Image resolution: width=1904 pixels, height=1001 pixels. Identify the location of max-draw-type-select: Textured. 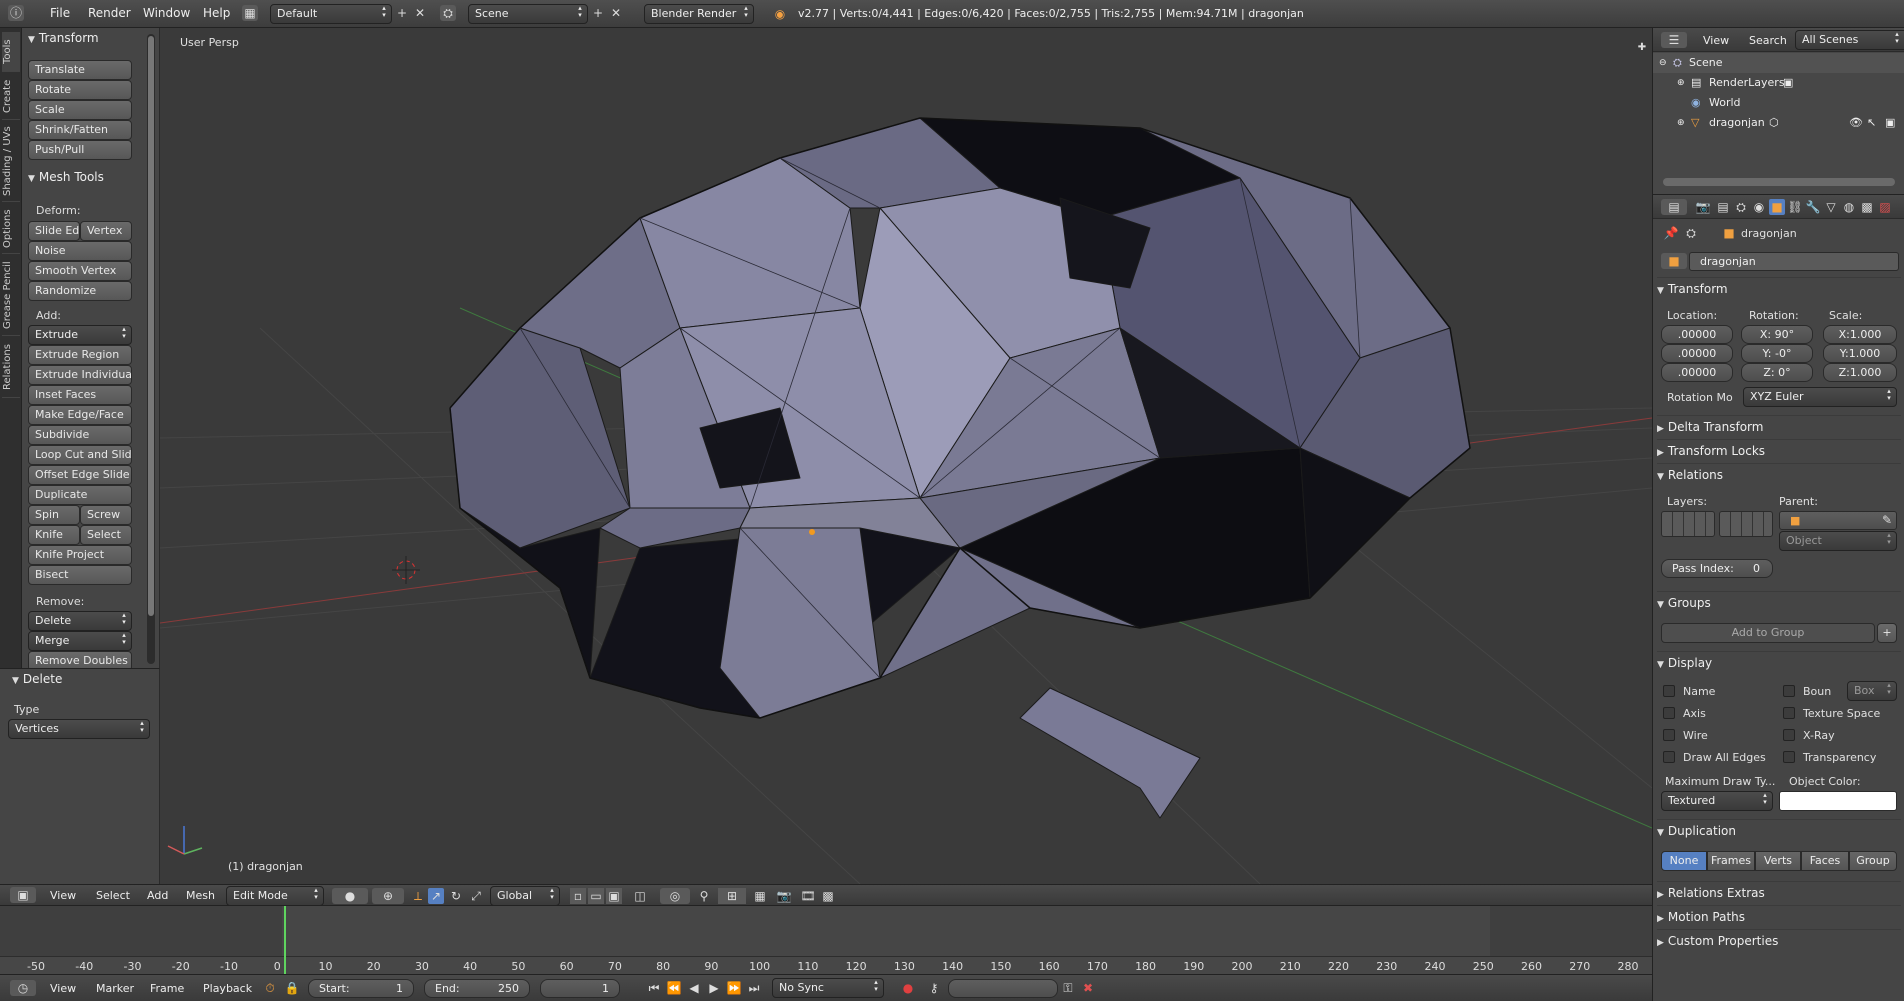
(1717, 801).